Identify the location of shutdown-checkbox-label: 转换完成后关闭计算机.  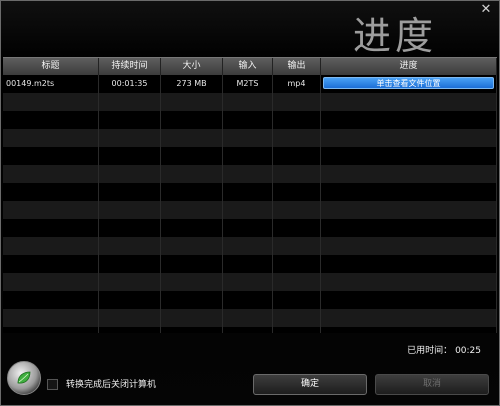
(111, 385).